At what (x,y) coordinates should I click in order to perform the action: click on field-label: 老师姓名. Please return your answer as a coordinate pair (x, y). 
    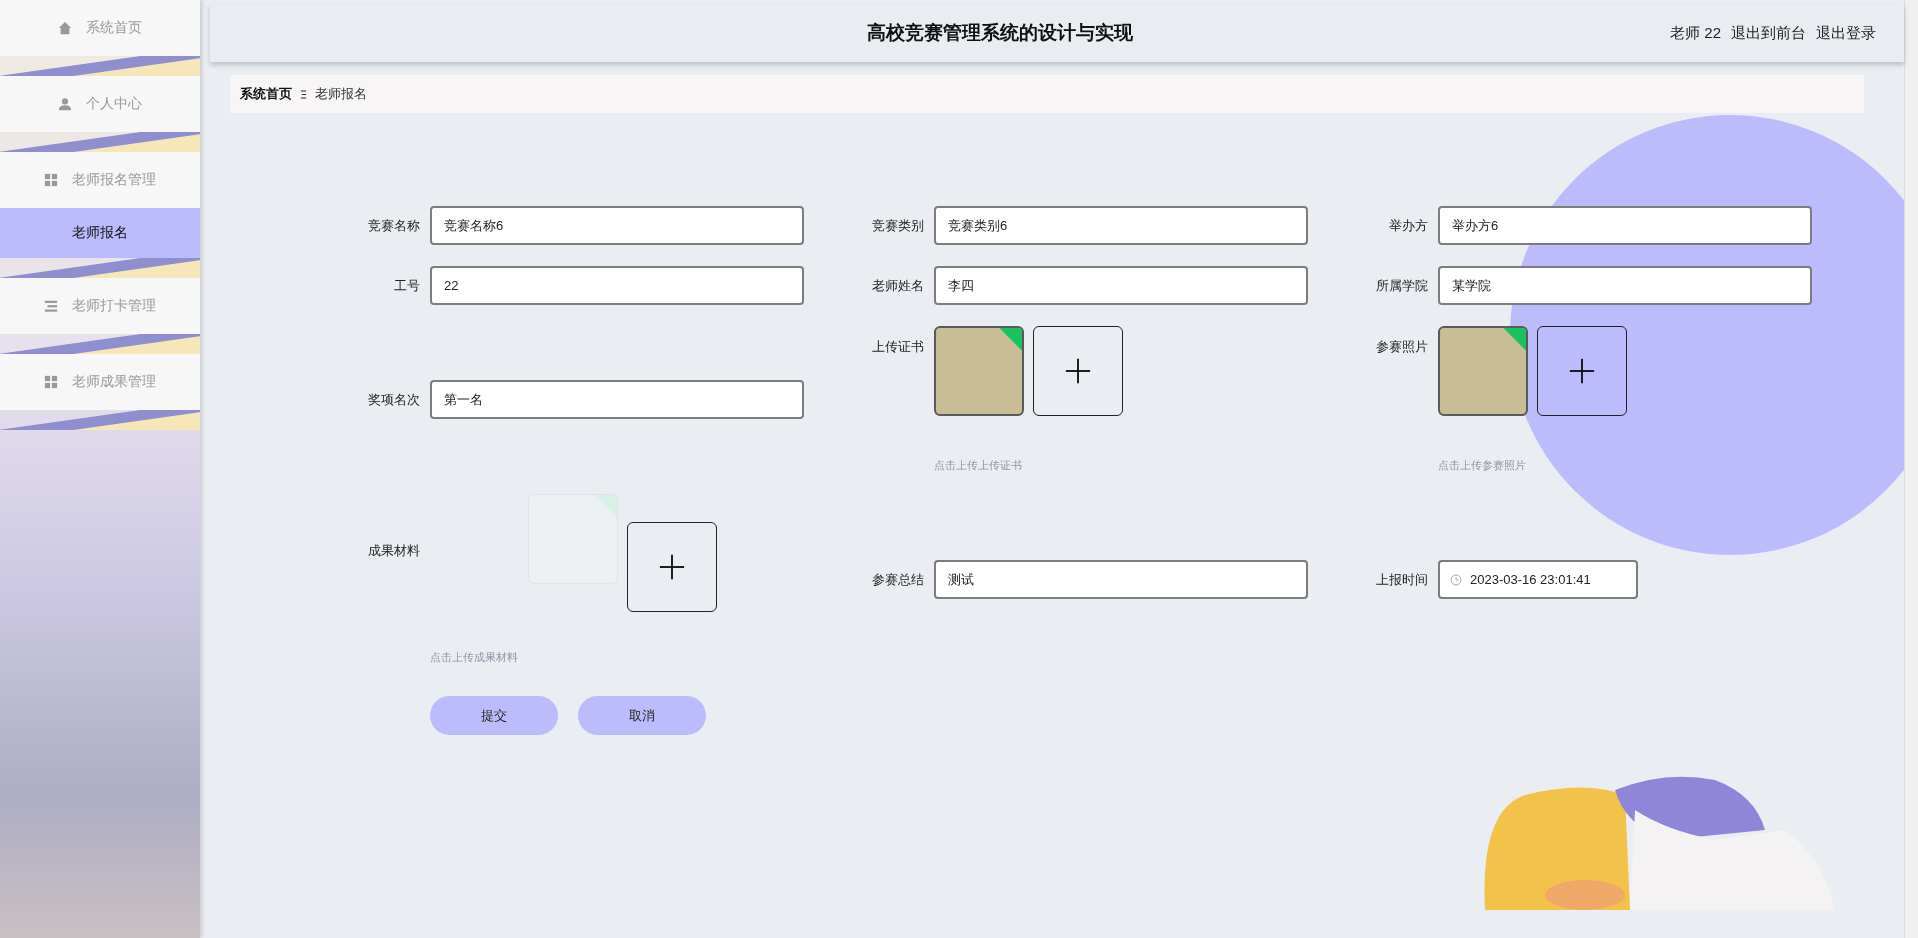
    Looking at the image, I should click on (898, 285).